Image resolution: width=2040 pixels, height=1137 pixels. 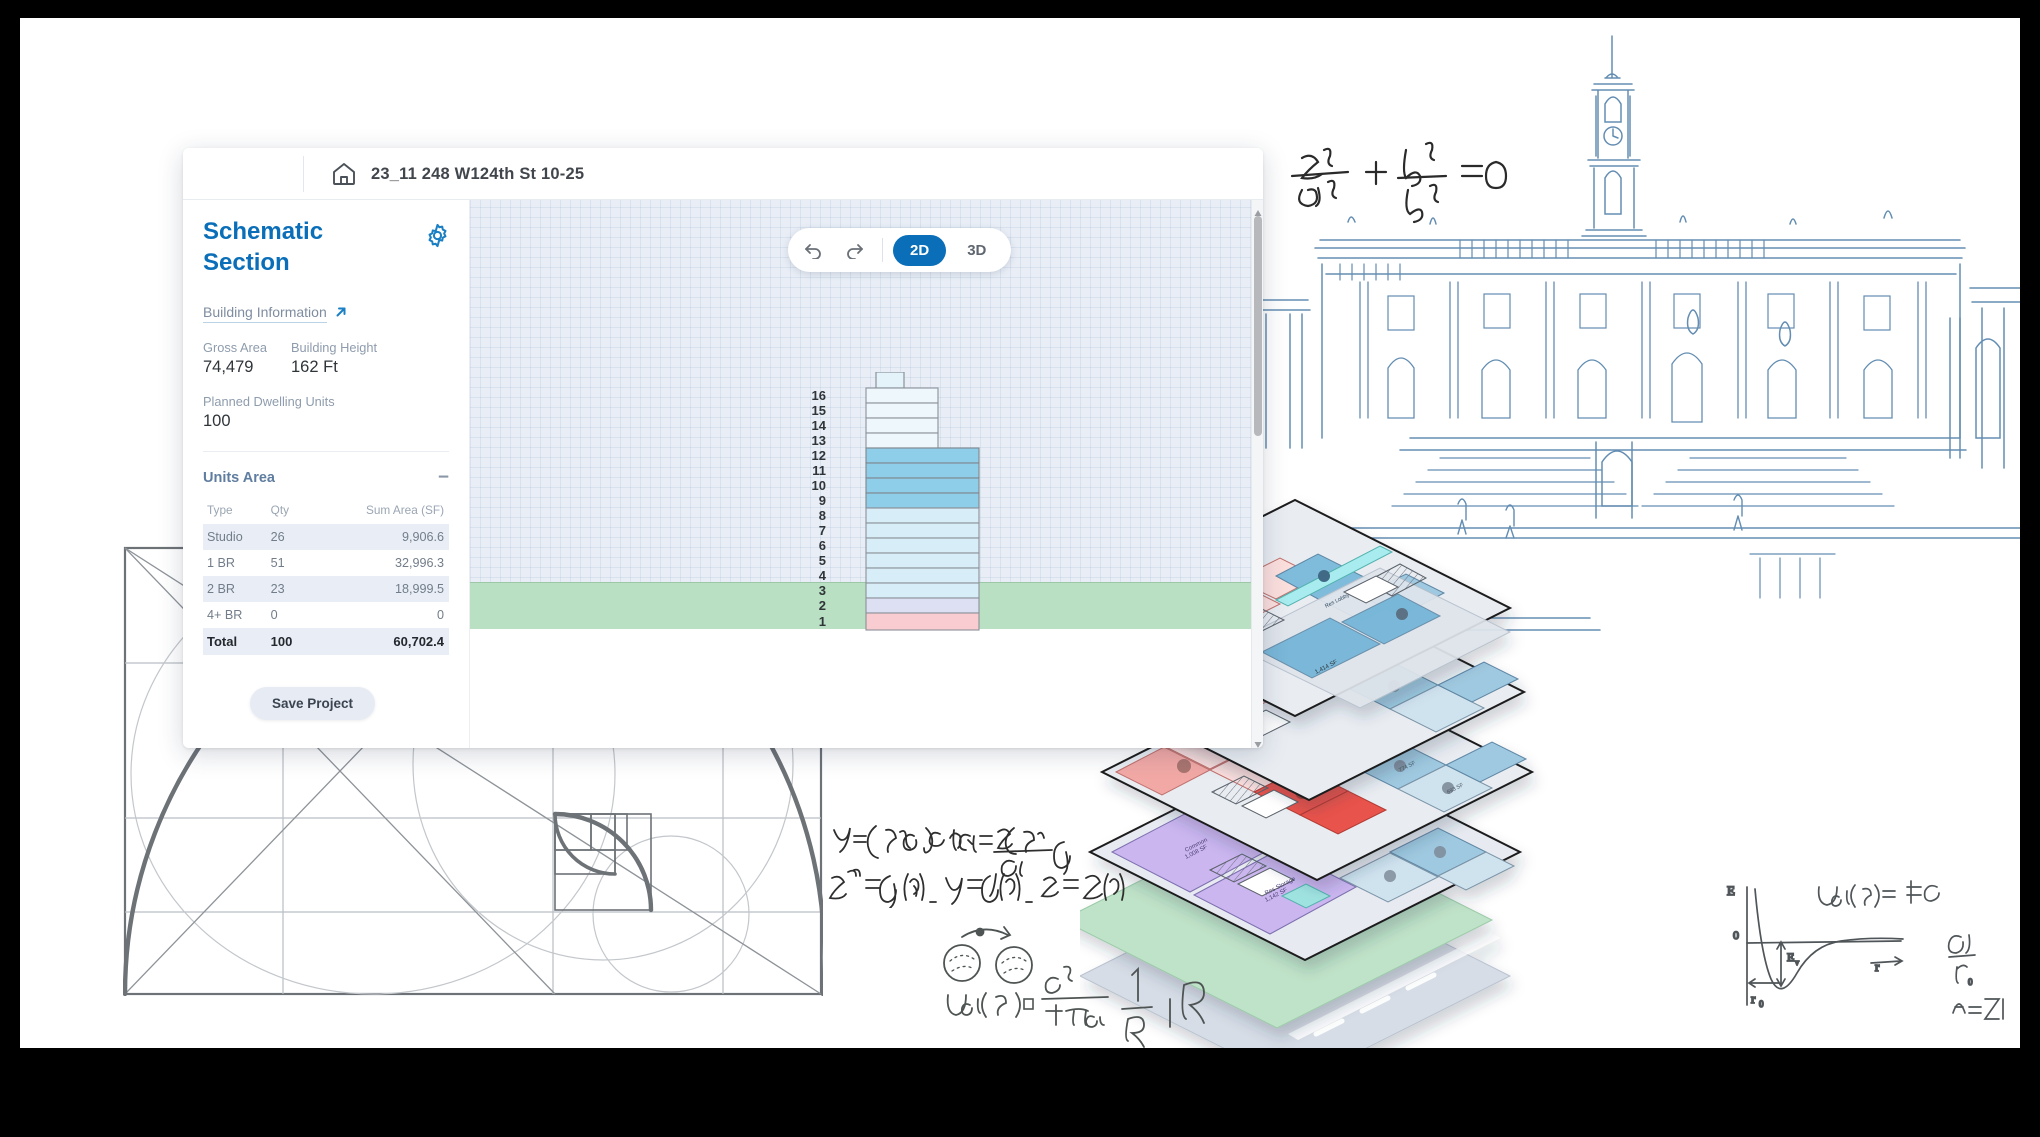 I want to click on column-header-sum-area: Sum Area (SF), so click(x=404, y=510).